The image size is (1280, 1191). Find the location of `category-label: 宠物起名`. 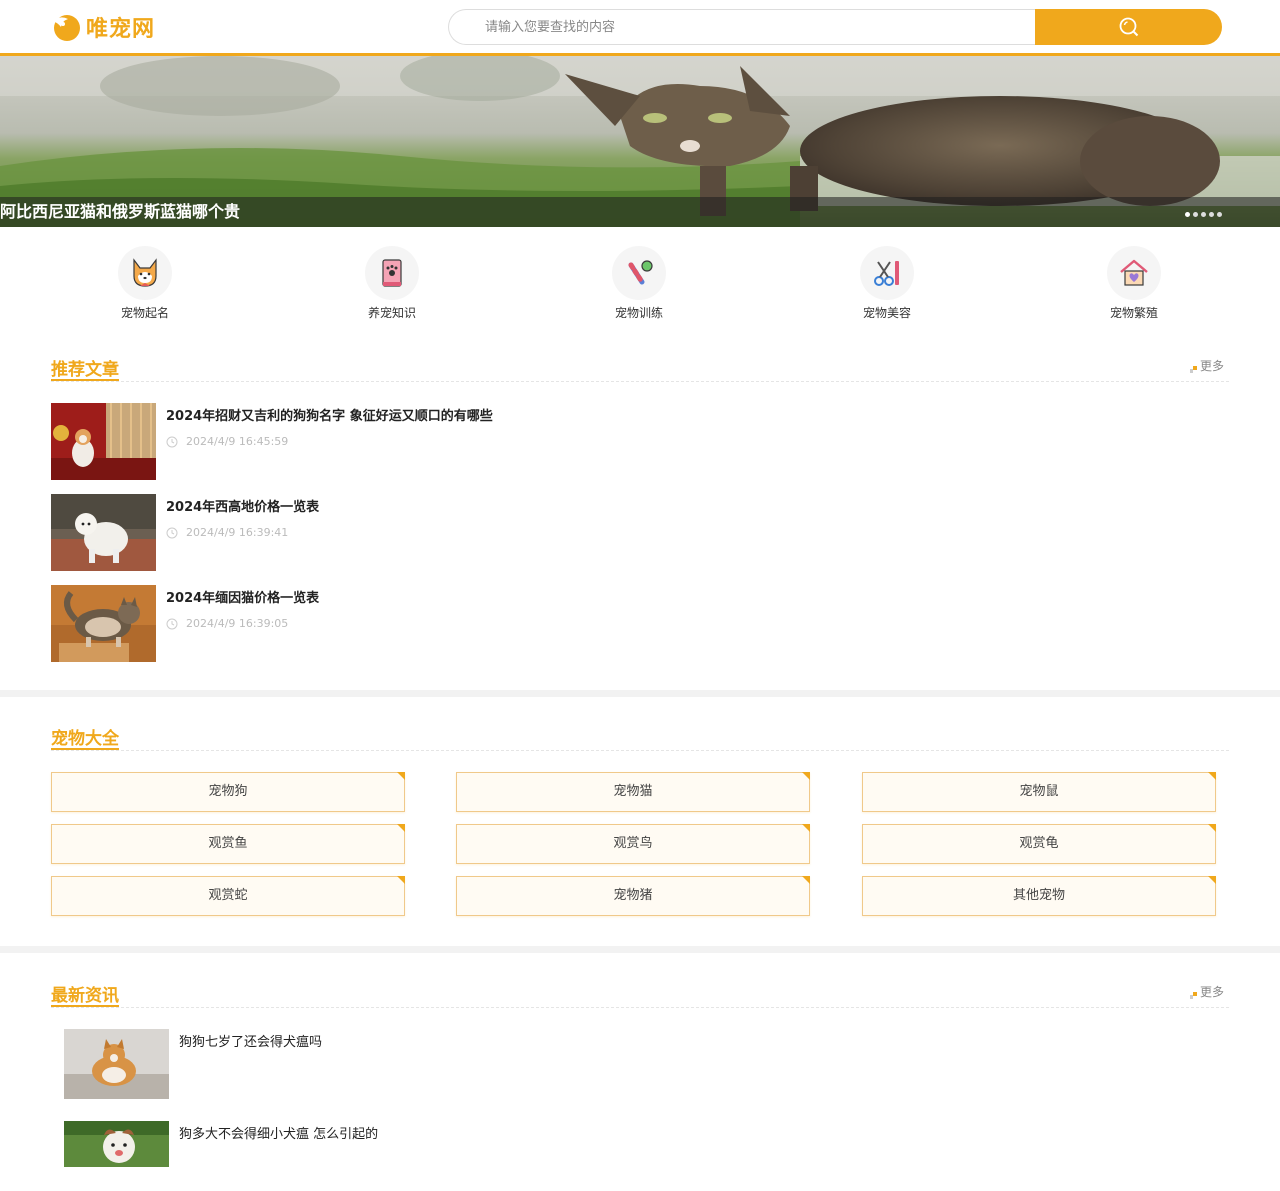

category-label: 宠物起名 is located at coordinates (144, 313).